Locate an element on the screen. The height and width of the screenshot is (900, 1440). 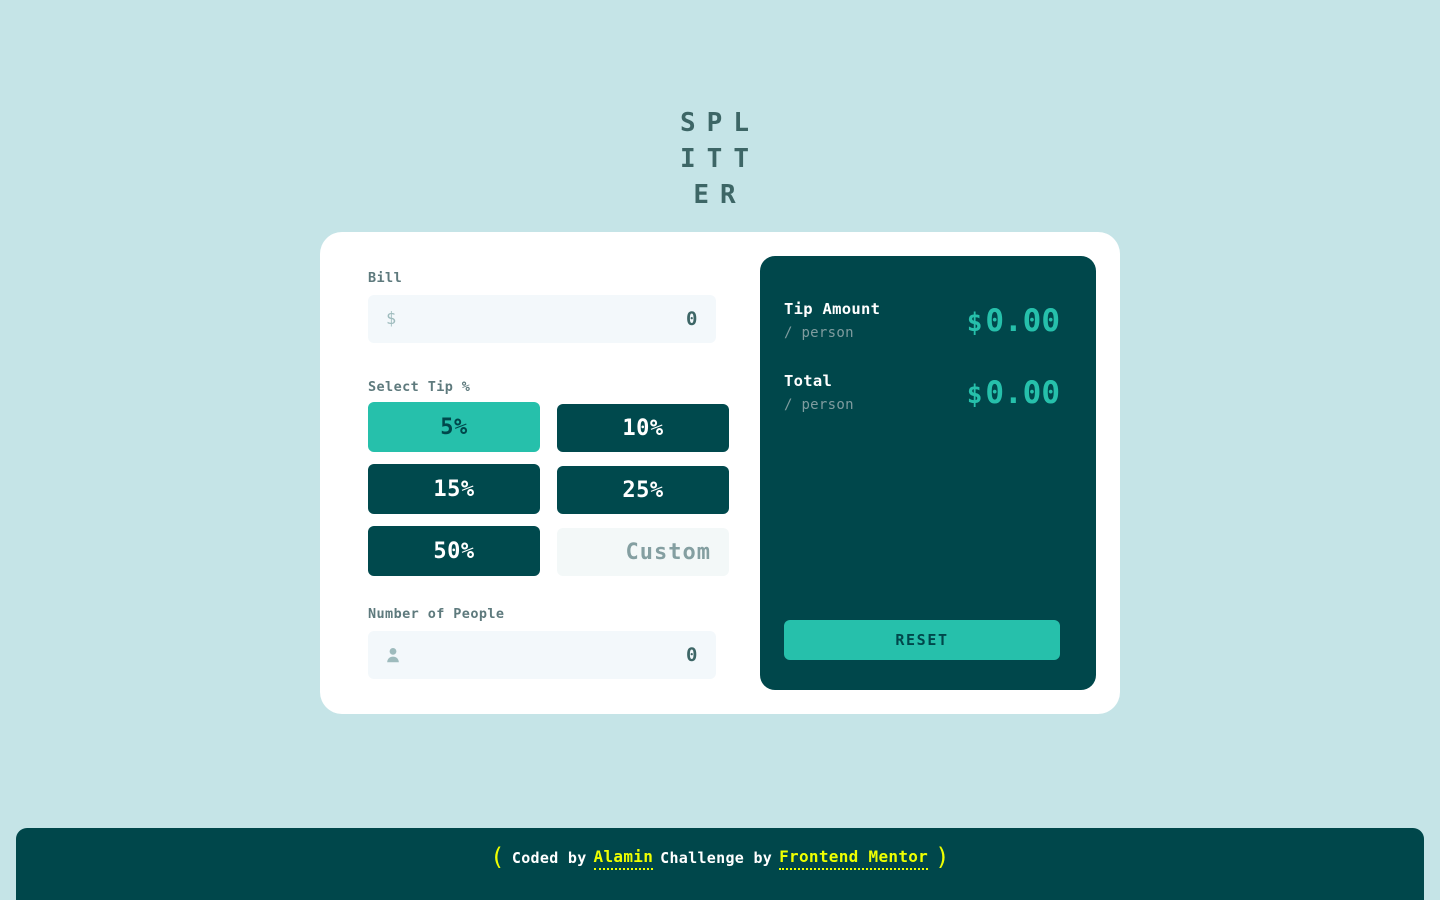
open-paren: ( is located at coordinates (497, 857).